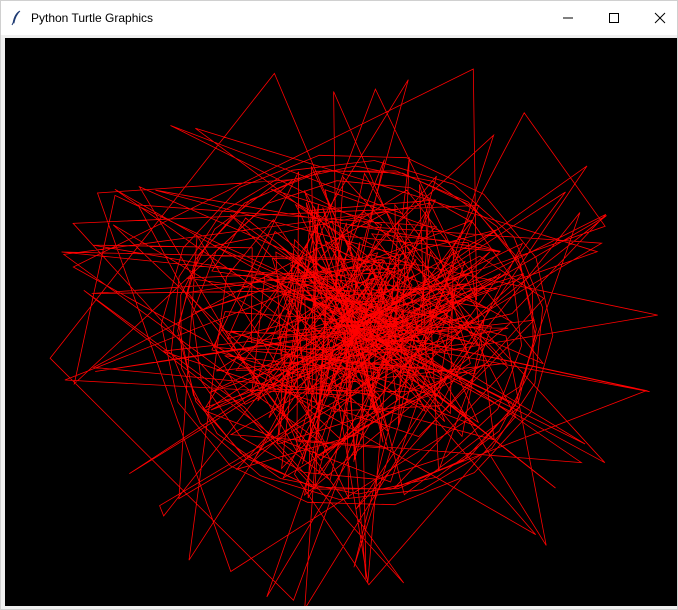  What do you see at coordinates (17, 18) in the screenshot?
I see `feather-icon` at bounding box center [17, 18].